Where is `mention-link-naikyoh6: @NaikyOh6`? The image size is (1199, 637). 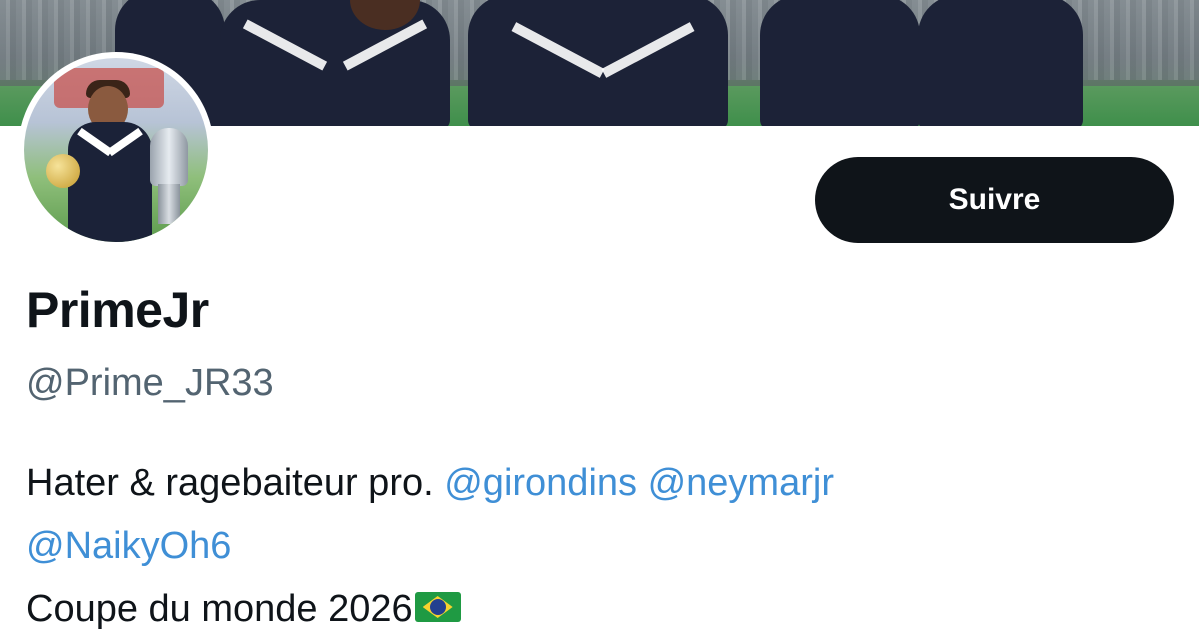
mention-link-naikyoh6: @NaikyOh6 is located at coordinates (128, 546).